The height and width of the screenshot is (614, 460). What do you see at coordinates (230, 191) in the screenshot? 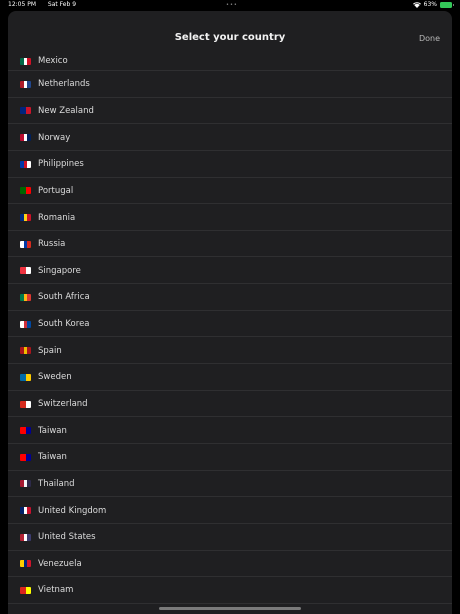
I see `country-row: Portugal` at bounding box center [230, 191].